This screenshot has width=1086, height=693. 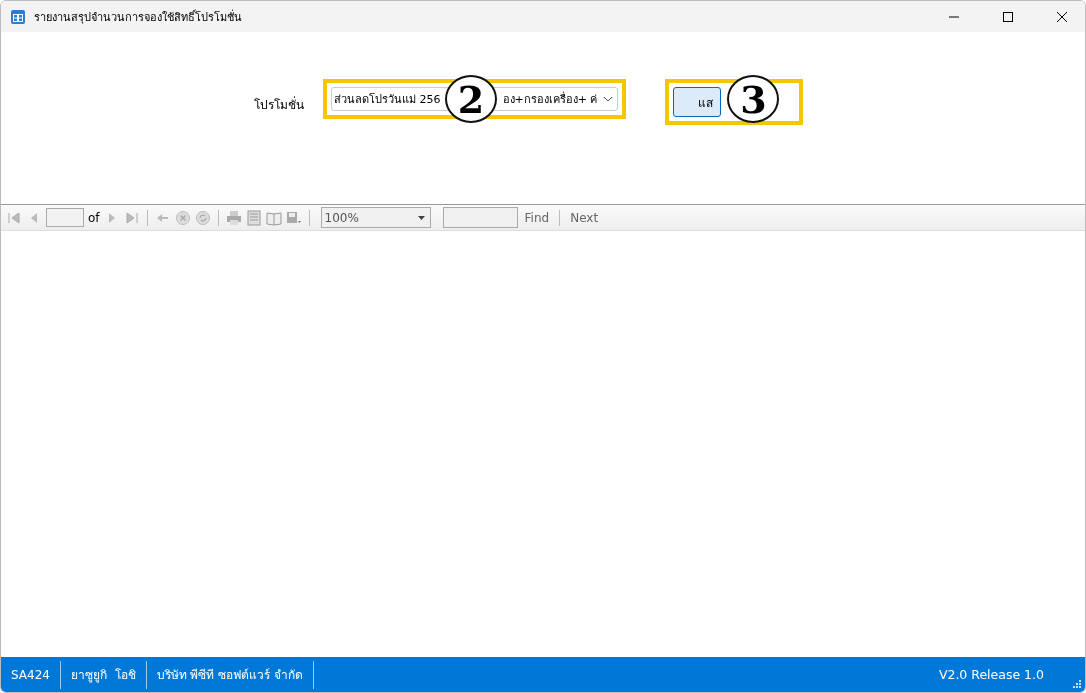 I want to click on zoom-dropdown: 100%, so click(x=375, y=217).